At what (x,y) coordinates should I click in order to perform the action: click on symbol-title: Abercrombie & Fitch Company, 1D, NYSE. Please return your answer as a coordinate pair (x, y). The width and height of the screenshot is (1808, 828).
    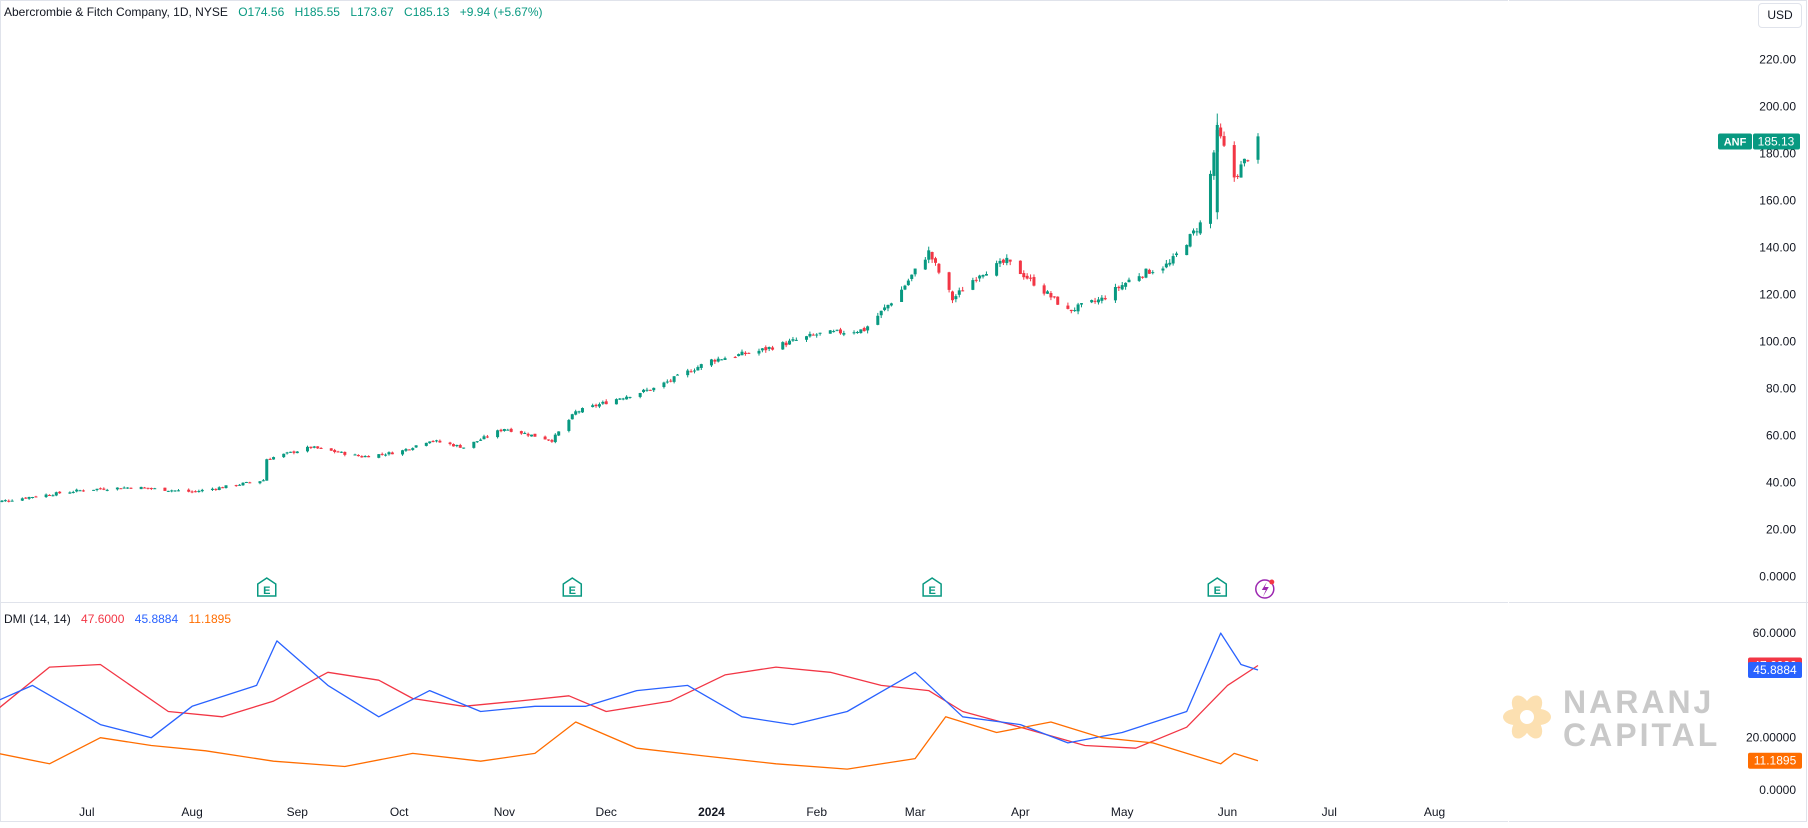
    Looking at the image, I should click on (116, 12).